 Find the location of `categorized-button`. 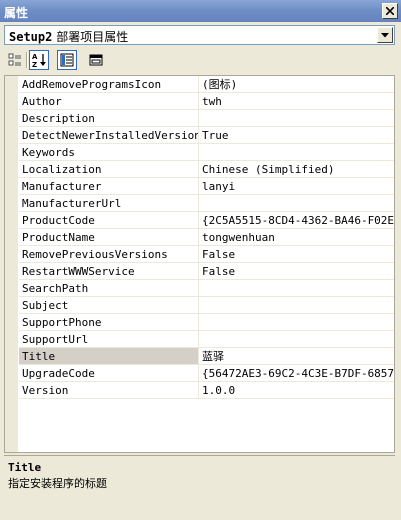

categorized-button is located at coordinates (15, 60).